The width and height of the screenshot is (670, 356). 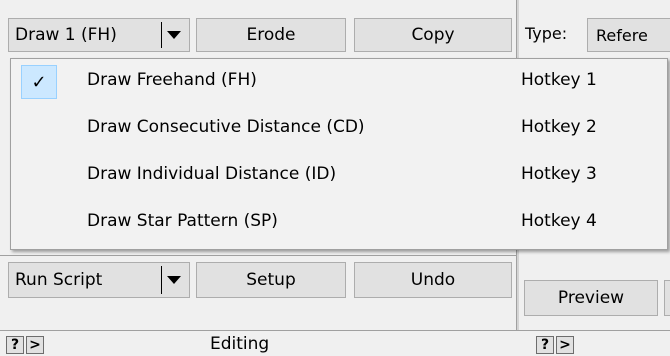 What do you see at coordinates (559, 80) in the screenshot?
I see `menu-item-hotkey: Hotkey 1` at bounding box center [559, 80].